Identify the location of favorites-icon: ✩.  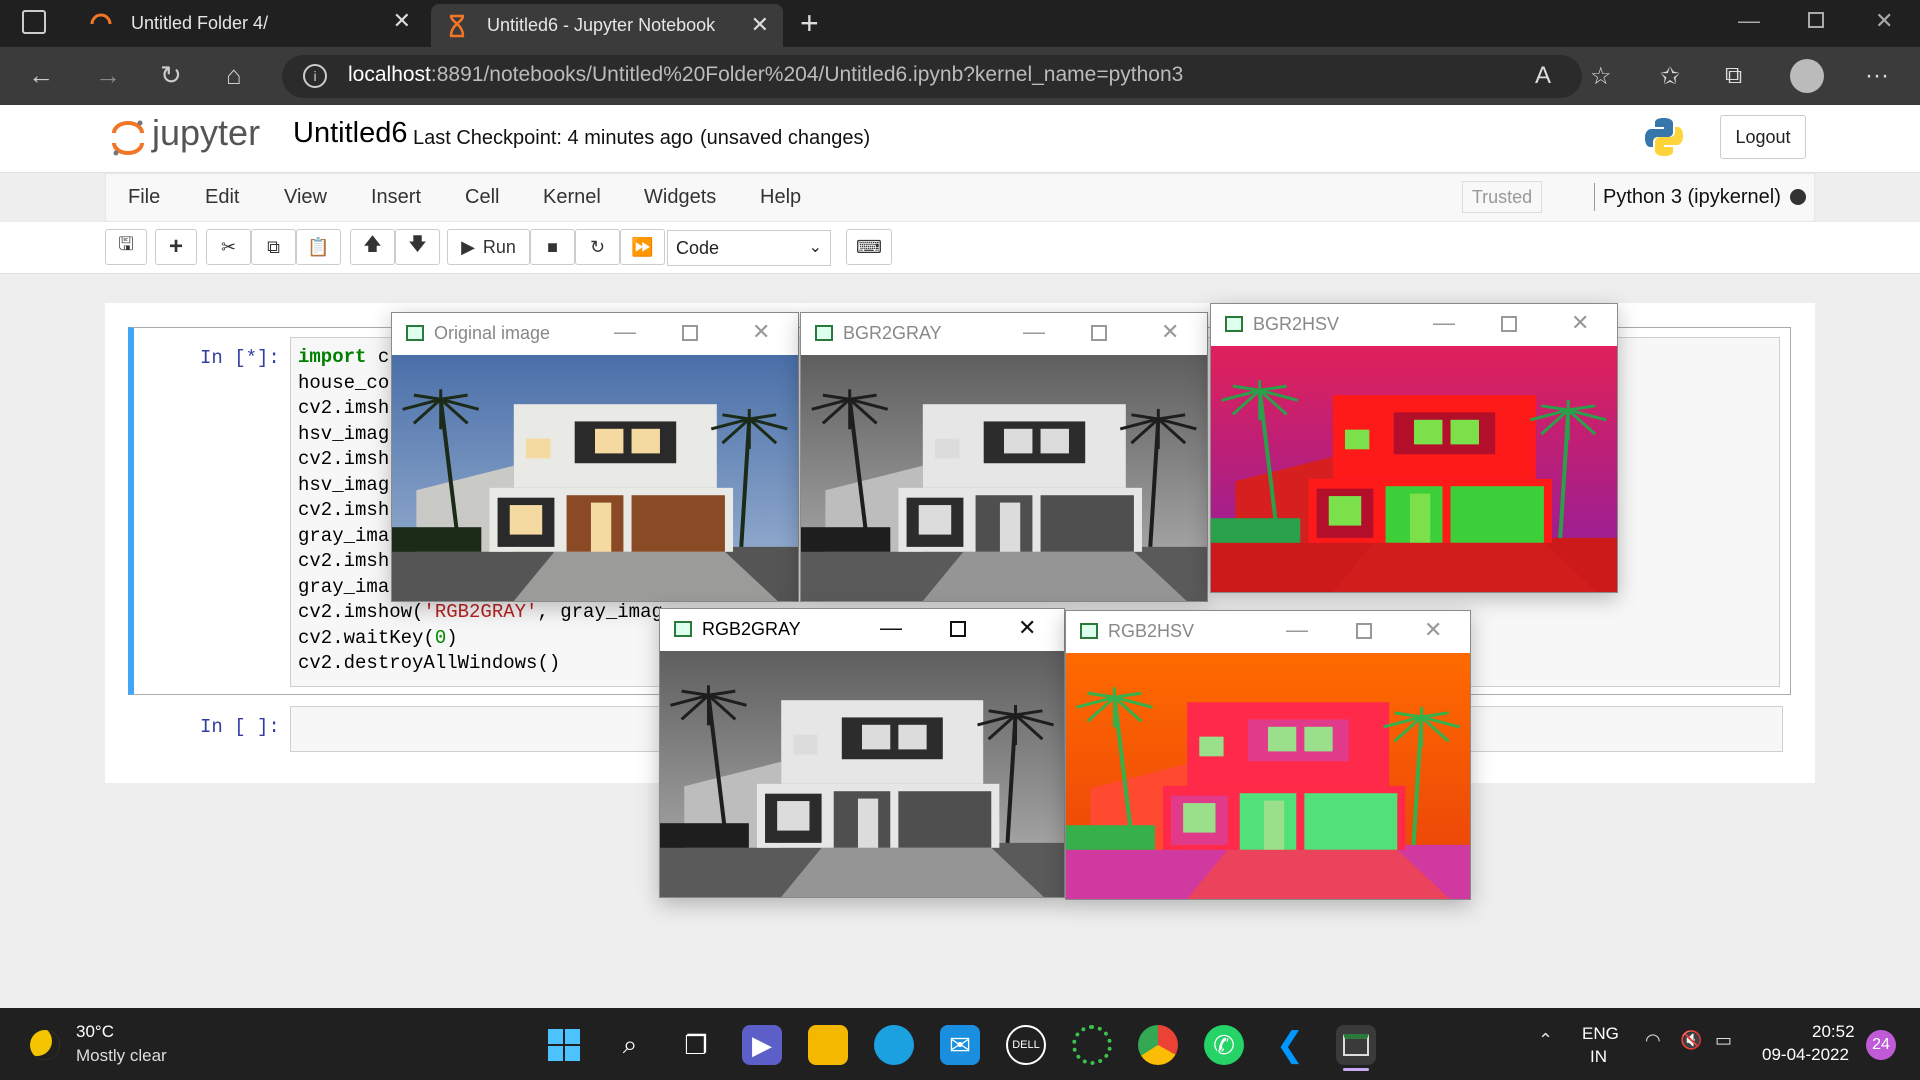
(1670, 76).